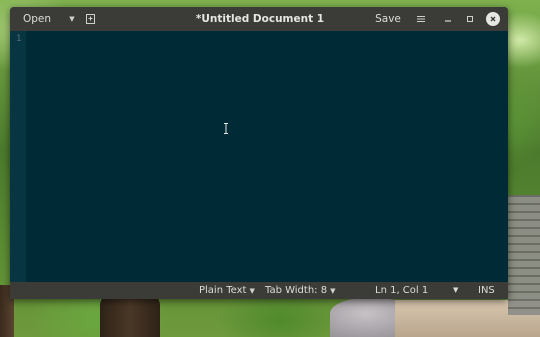 The image size is (540, 337). I want to click on close-icon, so click(493, 19).